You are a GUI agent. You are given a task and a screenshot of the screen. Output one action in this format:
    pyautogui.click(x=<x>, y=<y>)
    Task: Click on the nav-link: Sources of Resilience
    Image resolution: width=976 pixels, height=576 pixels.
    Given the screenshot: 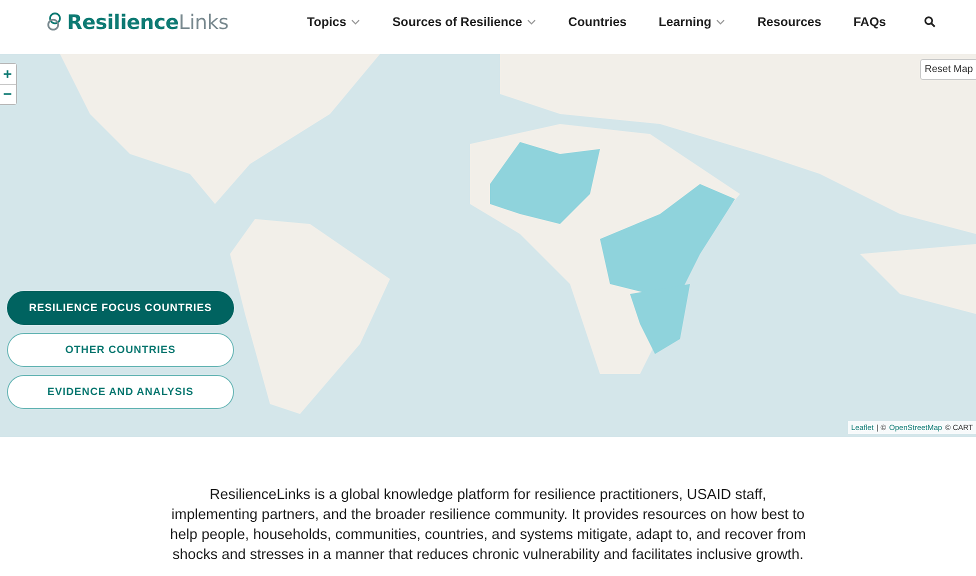 What is the action you would take?
    pyautogui.click(x=464, y=22)
    